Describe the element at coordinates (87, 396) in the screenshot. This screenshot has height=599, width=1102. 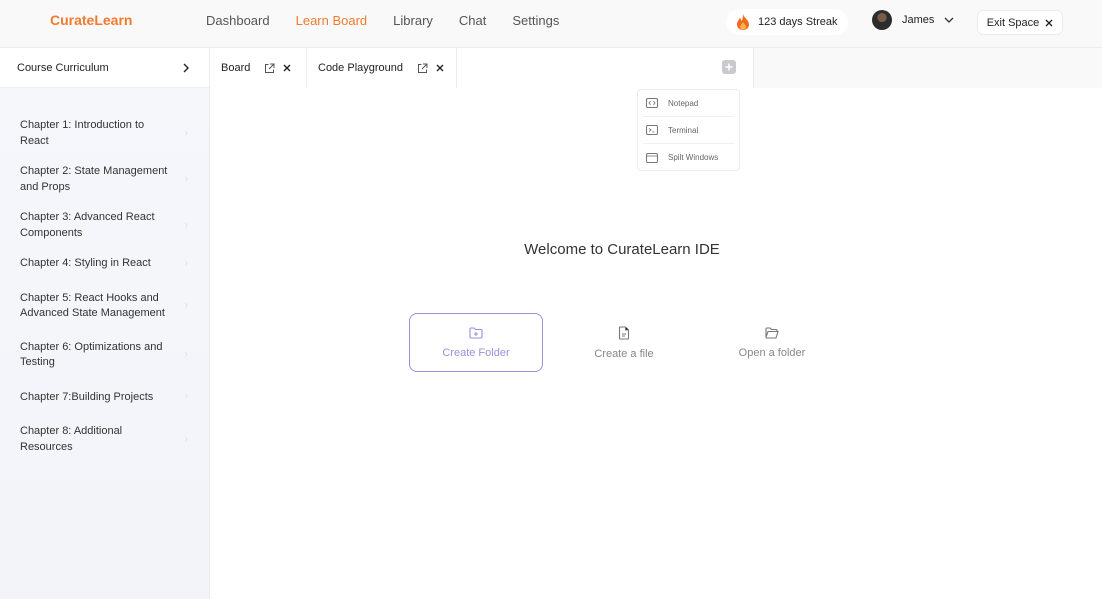
I see `chapter-label: Chapter 7:Building Projects` at that location.